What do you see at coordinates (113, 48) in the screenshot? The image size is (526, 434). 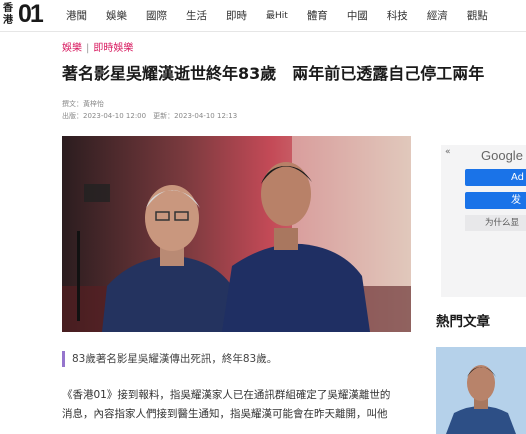 I see `breadcrumb-subsection: 即時娛樂` at bounding box center [113, 48].